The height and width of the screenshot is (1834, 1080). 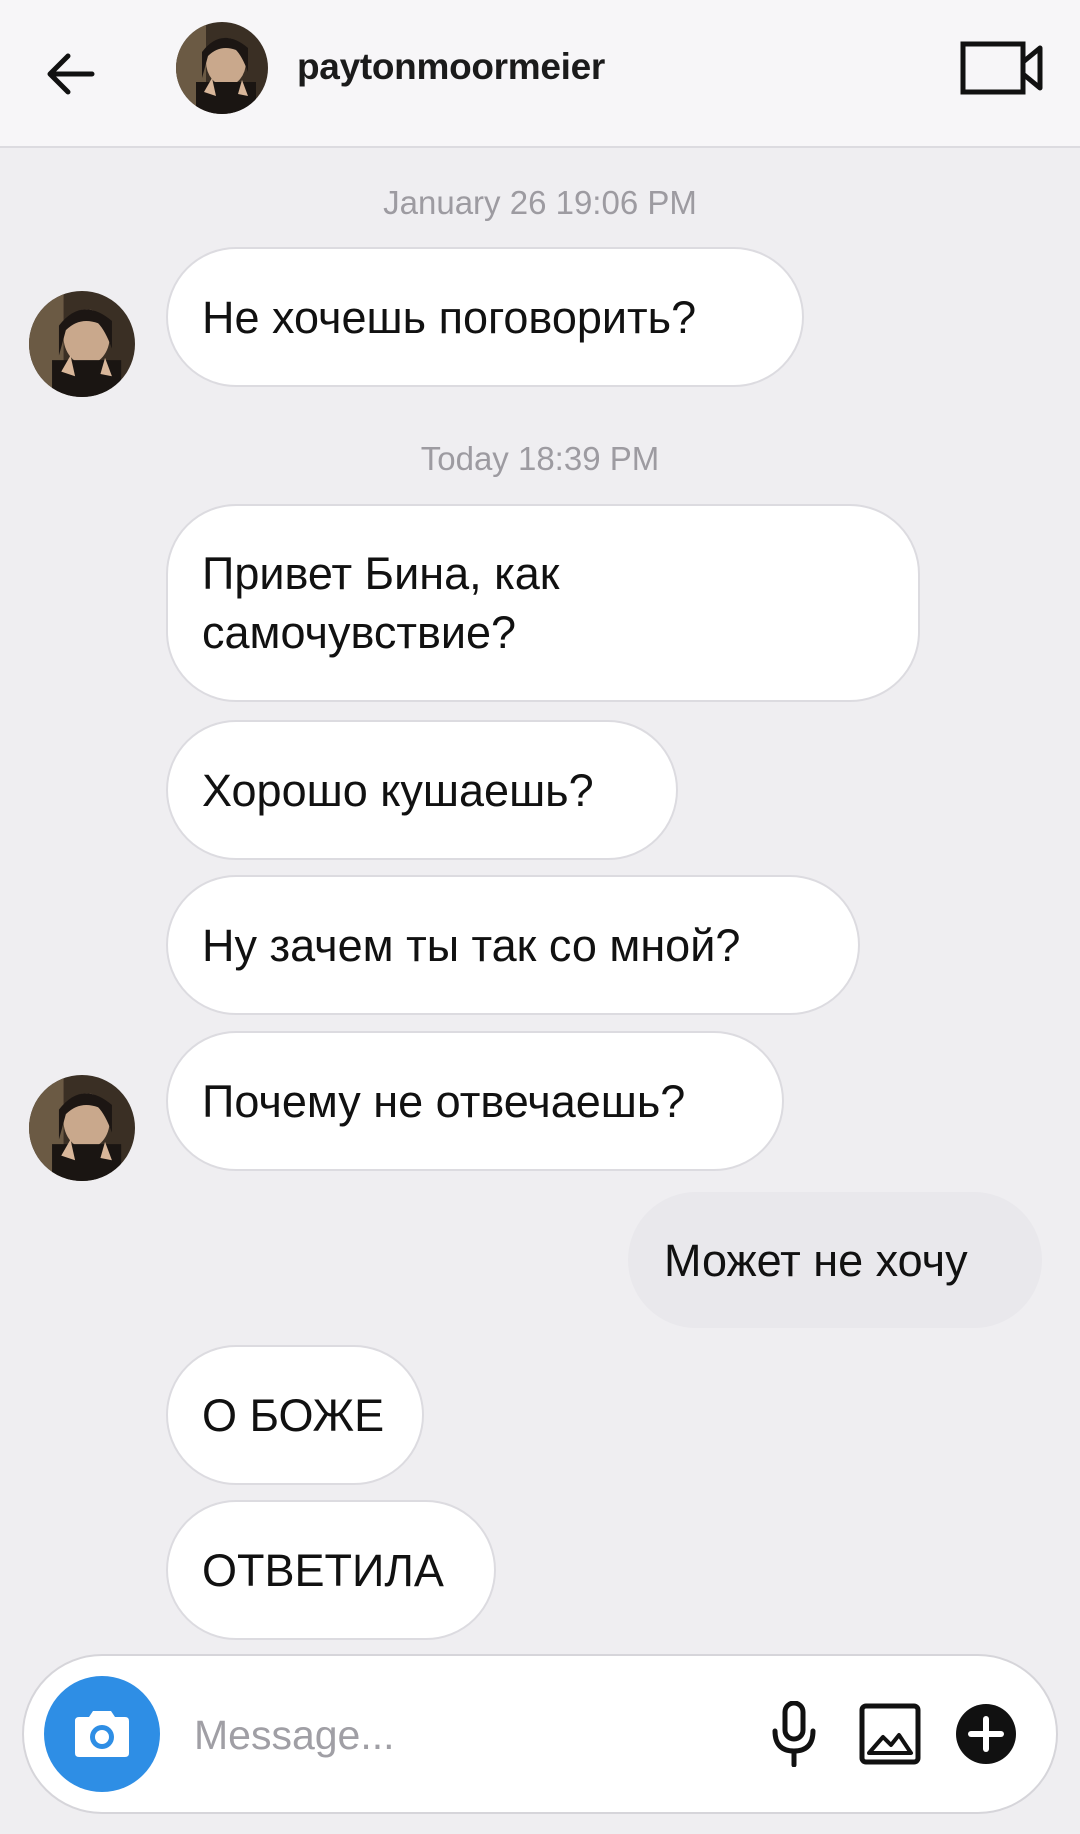 I want to click on voice-message-button, so click(x=794, y=1734).